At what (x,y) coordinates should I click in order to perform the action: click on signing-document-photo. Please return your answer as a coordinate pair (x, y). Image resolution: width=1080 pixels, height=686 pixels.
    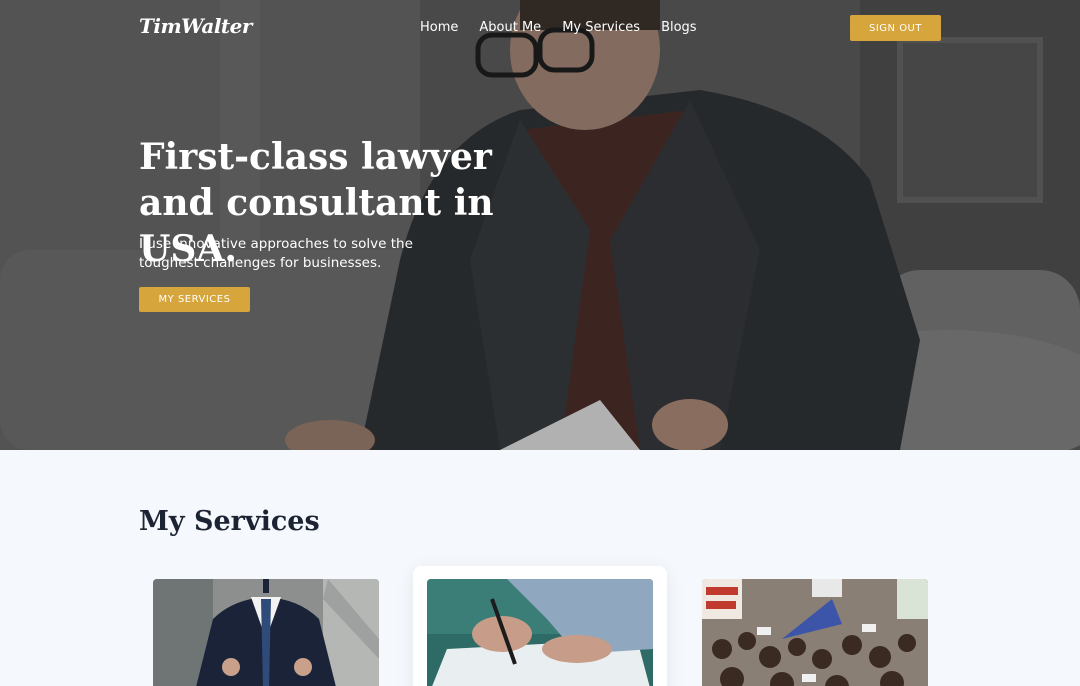
    Looking at the image, I should click on (540, 632).